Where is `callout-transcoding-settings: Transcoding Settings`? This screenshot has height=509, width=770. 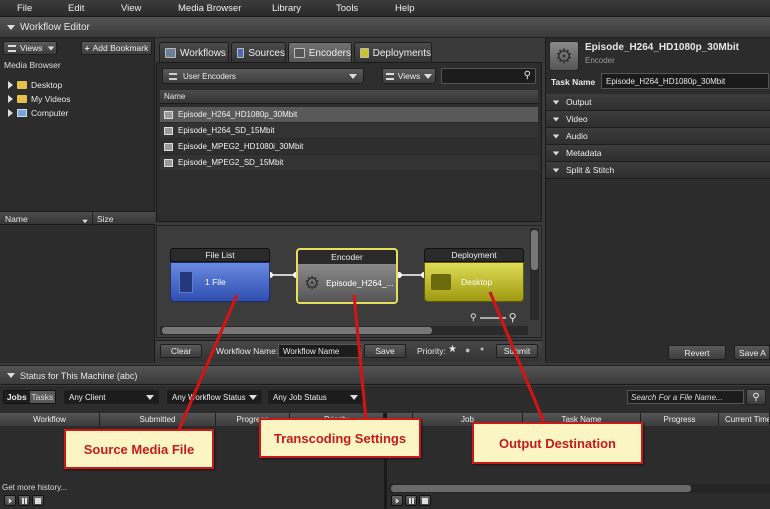 callout-transcoding-settings: Transcoding Settings is located at coordinates (340, 438).